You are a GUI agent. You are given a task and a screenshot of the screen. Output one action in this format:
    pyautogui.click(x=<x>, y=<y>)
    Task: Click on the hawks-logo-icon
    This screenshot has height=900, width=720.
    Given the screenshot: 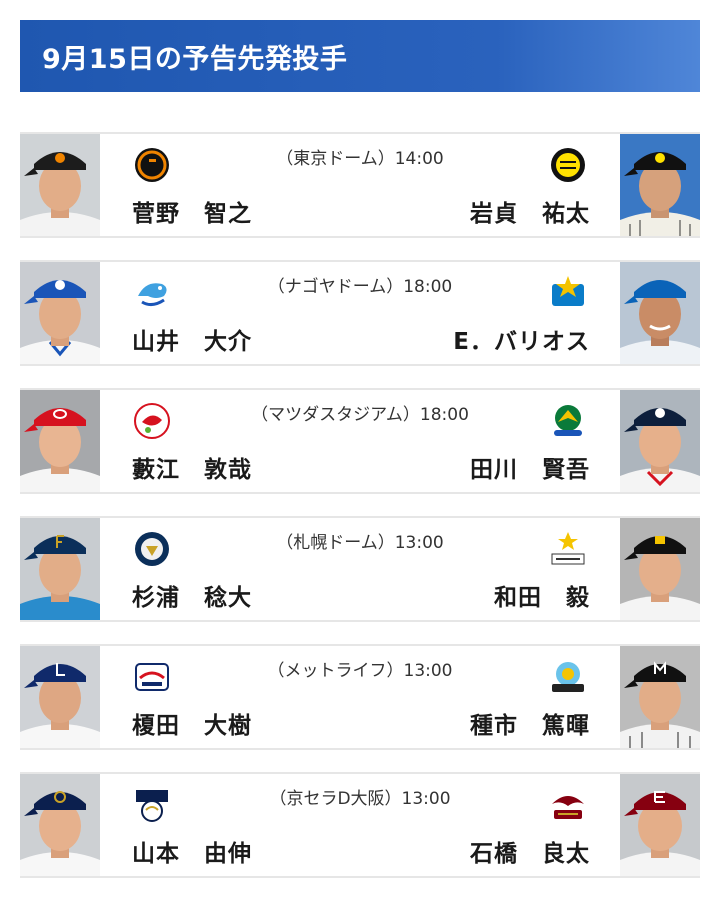 What is the action you would take?
    pyautogui.click(x=568, y=549)
    